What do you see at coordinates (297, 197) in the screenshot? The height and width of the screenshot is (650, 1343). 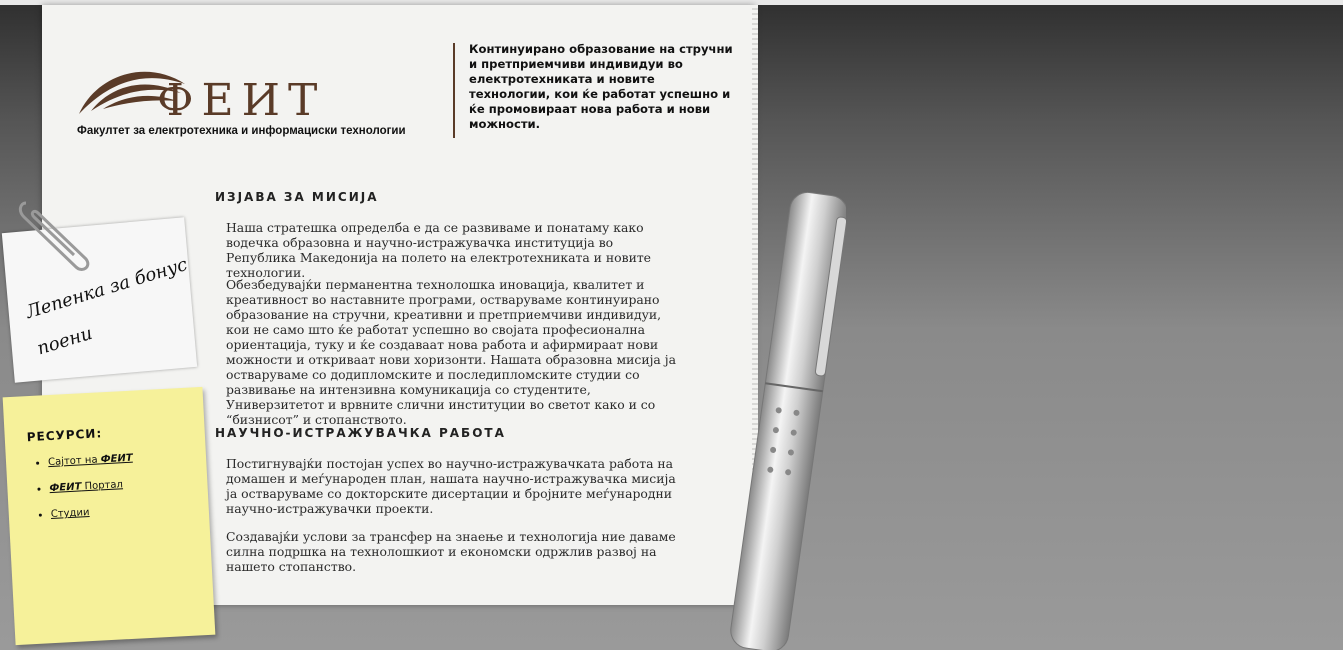 I see `mission-heading: ИЗЈАВА ЗА МИСИЈА` at bounding box center [297, 197].